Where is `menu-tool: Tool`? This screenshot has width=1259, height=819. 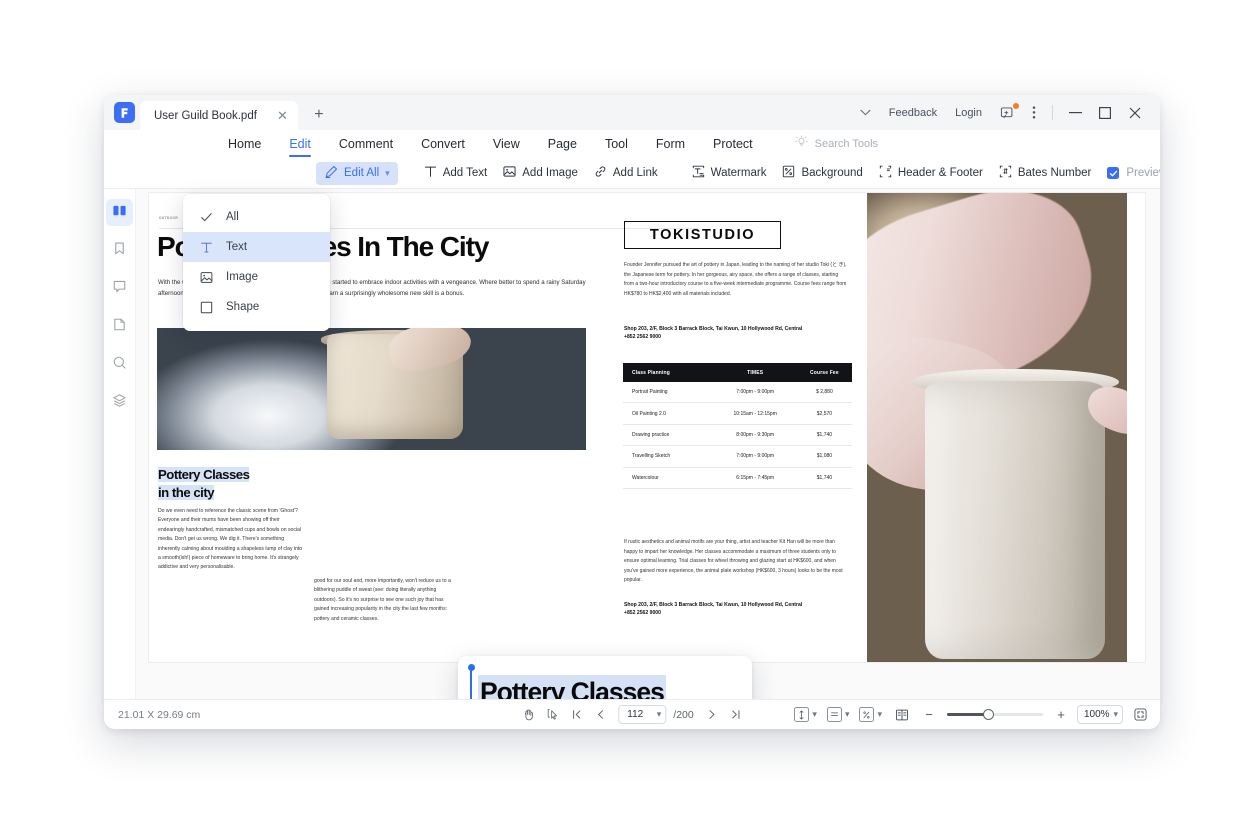
menu-tool: Tool is located at coordinates (616, 144).